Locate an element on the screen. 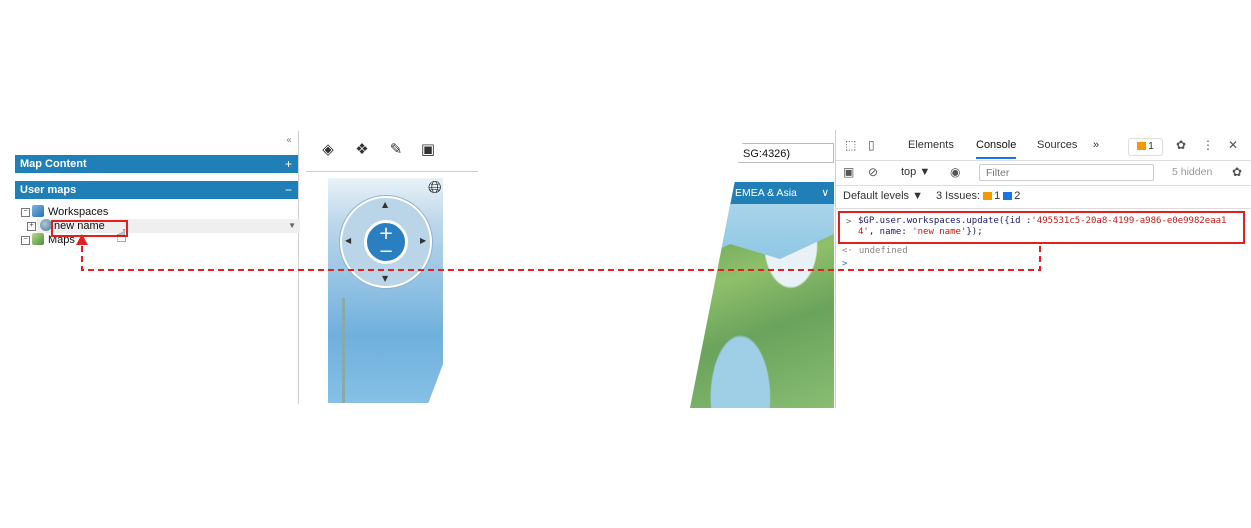 This screenshot has width=1251, height=528. clear-console-icon: ⊘ is located at coordinates (873, 172).